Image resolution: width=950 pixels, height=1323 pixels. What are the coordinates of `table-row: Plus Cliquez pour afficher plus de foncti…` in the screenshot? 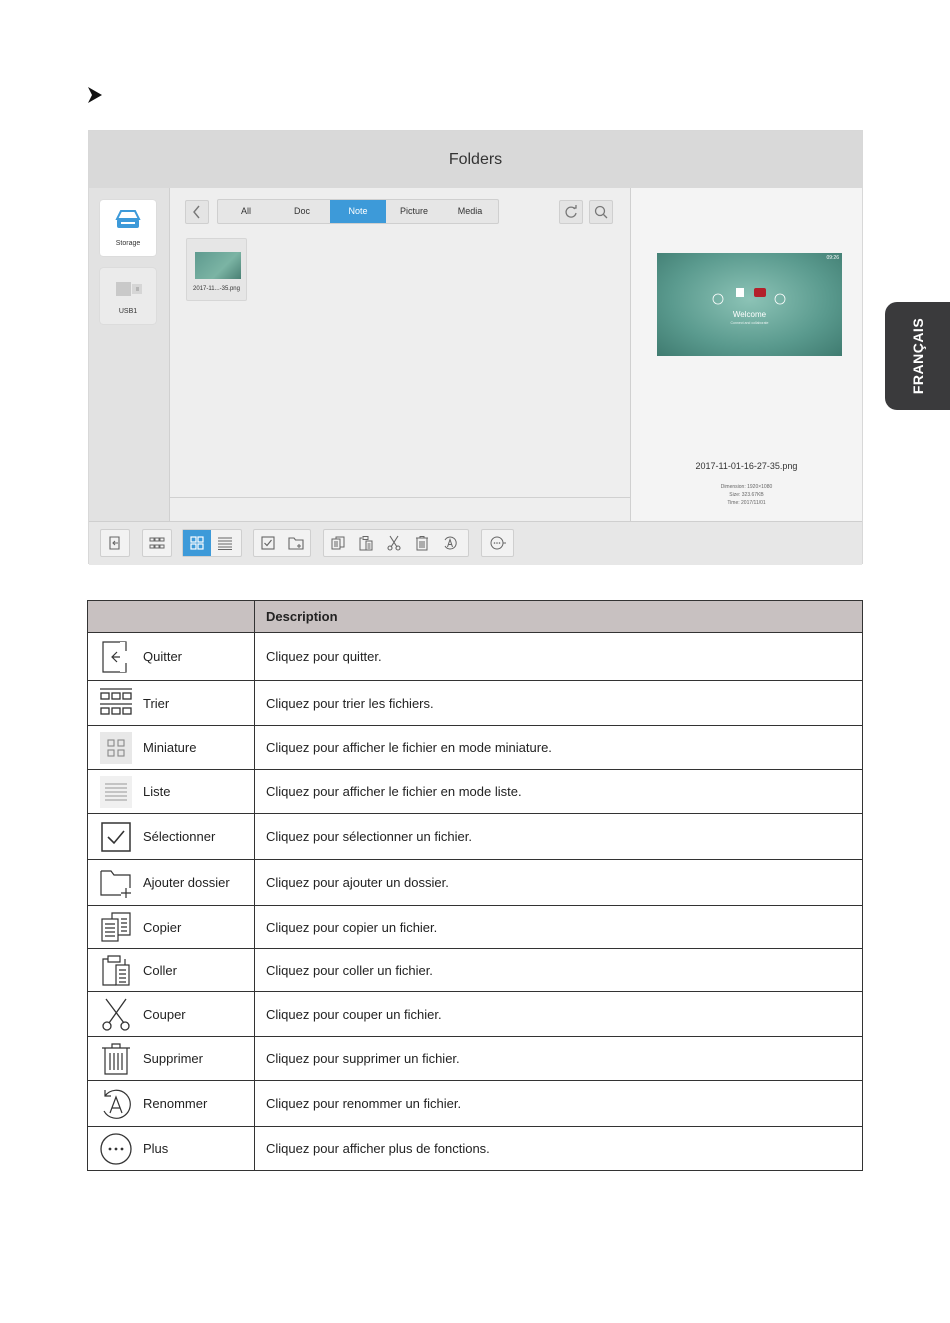 It's located at (475, 1148).